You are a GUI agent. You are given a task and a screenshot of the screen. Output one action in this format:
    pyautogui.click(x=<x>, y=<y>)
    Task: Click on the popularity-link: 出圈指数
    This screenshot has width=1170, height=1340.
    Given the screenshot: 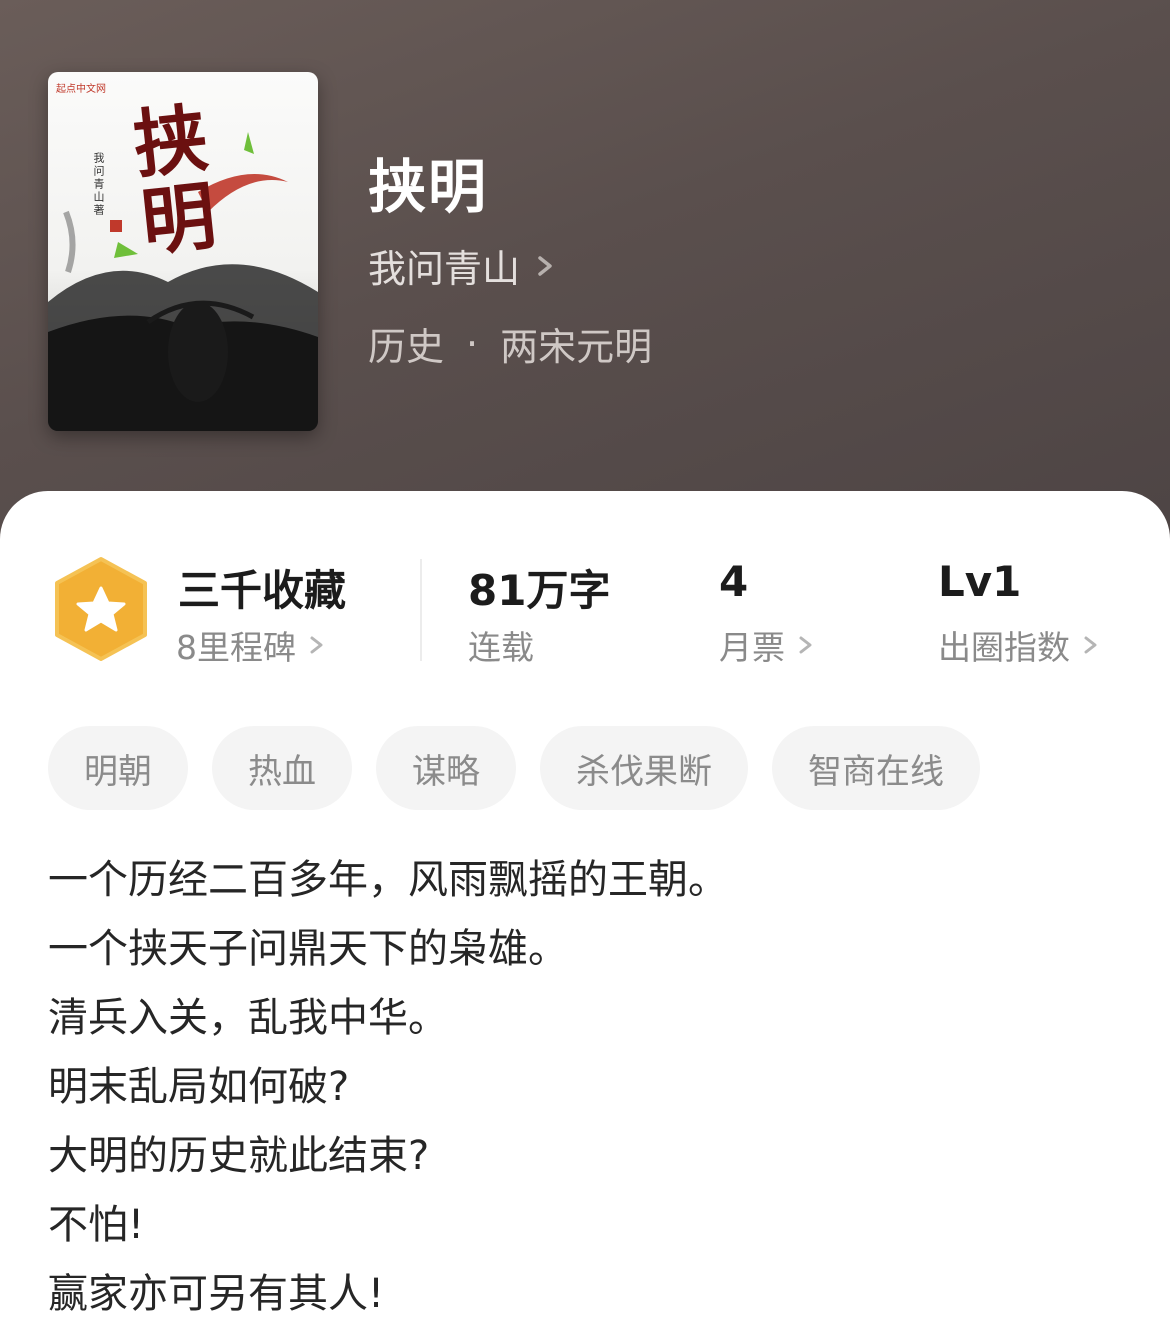 What is the action you would take?
    pyautogui.click(x=1019, y=645)
    